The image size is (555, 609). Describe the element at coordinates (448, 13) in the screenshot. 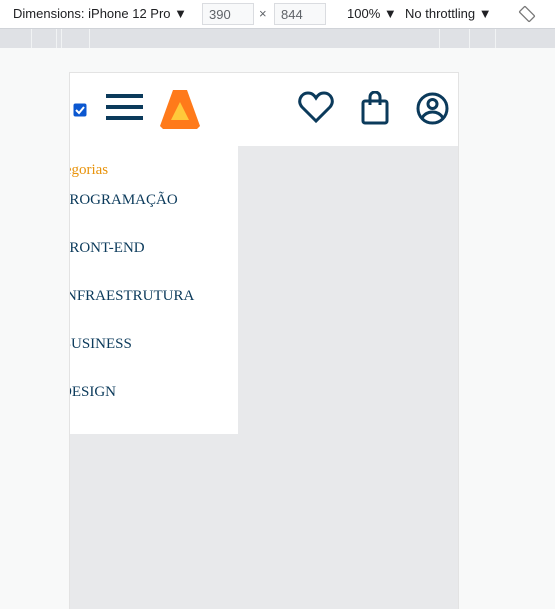

I see `throttling-select: No throttling ▼` at that location.